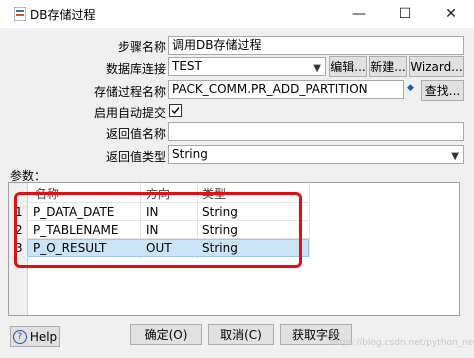 The height and width of the screenshot is (358, 474). Describe the element at coordinates (187, 66) in the screenshot. I see `db-connection-value: TEST` at that location.